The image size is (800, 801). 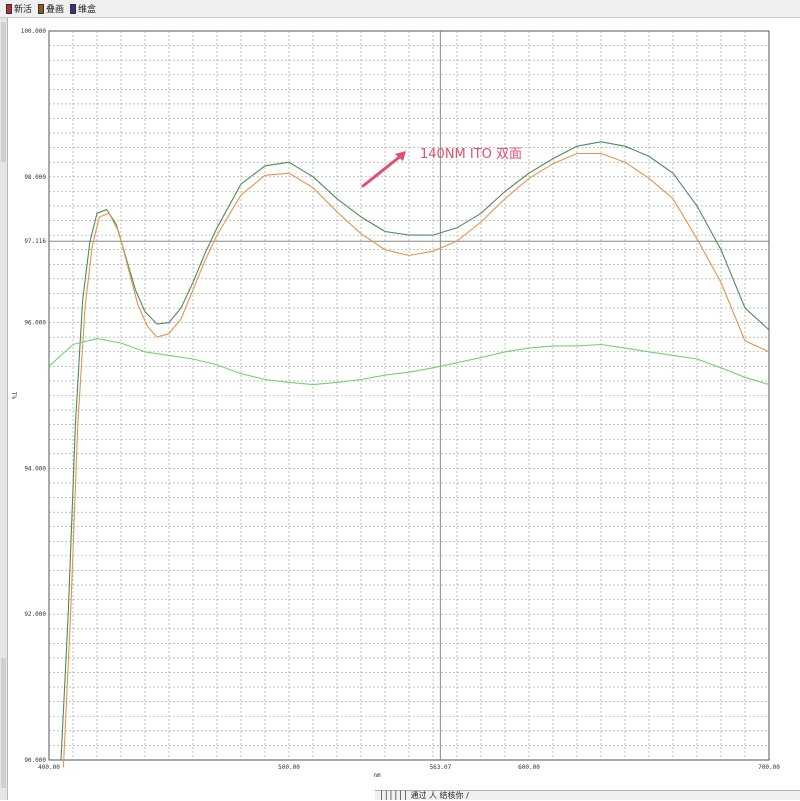 What do you see at coordinates (35, 323) in the screenshot?
I see `y-tick-label: 96.000` at bounding box center [35, 323].